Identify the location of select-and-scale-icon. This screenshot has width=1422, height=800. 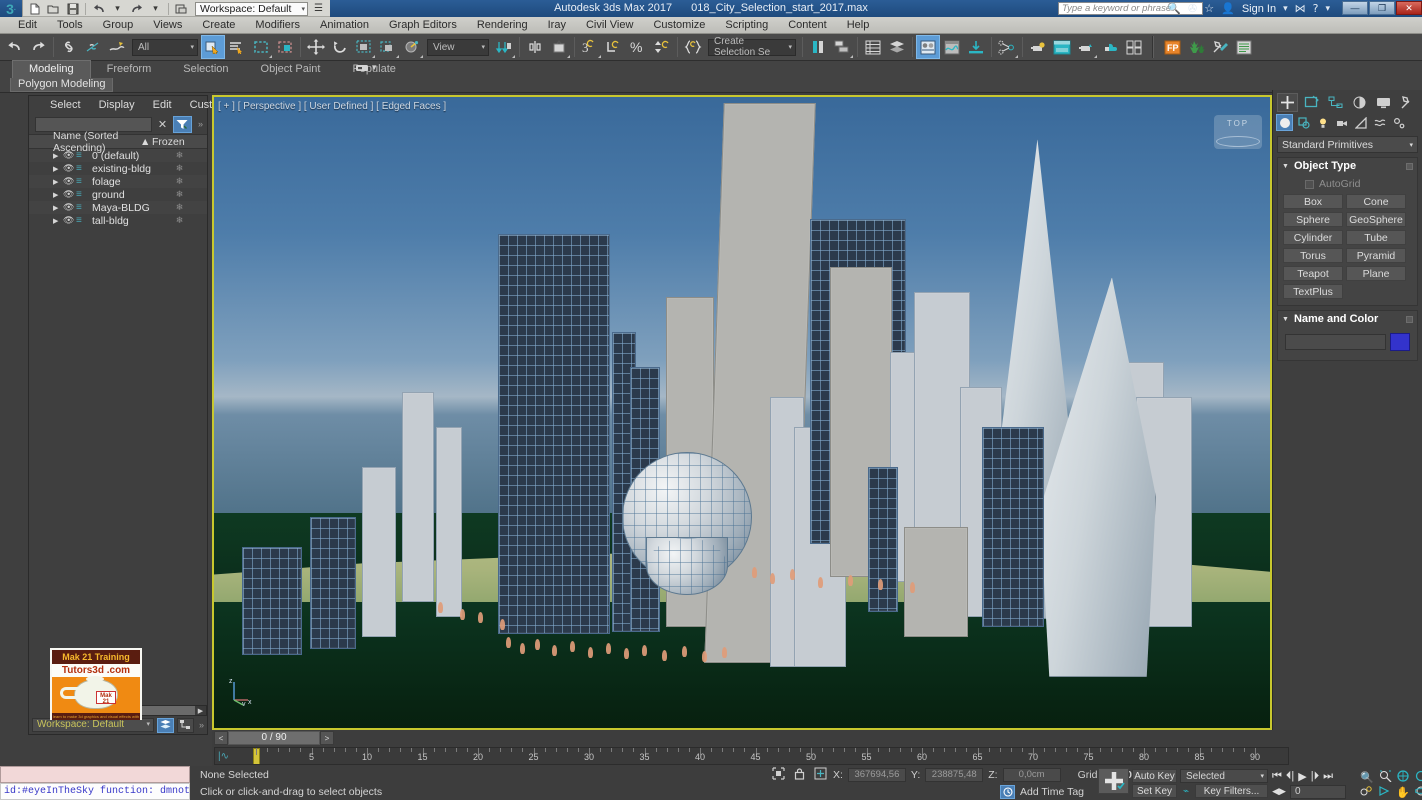
(364, 47).